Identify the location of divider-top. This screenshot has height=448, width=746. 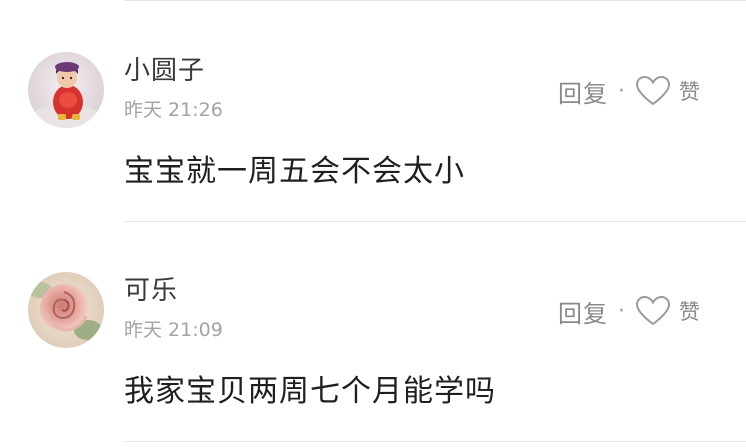
(435, 0).